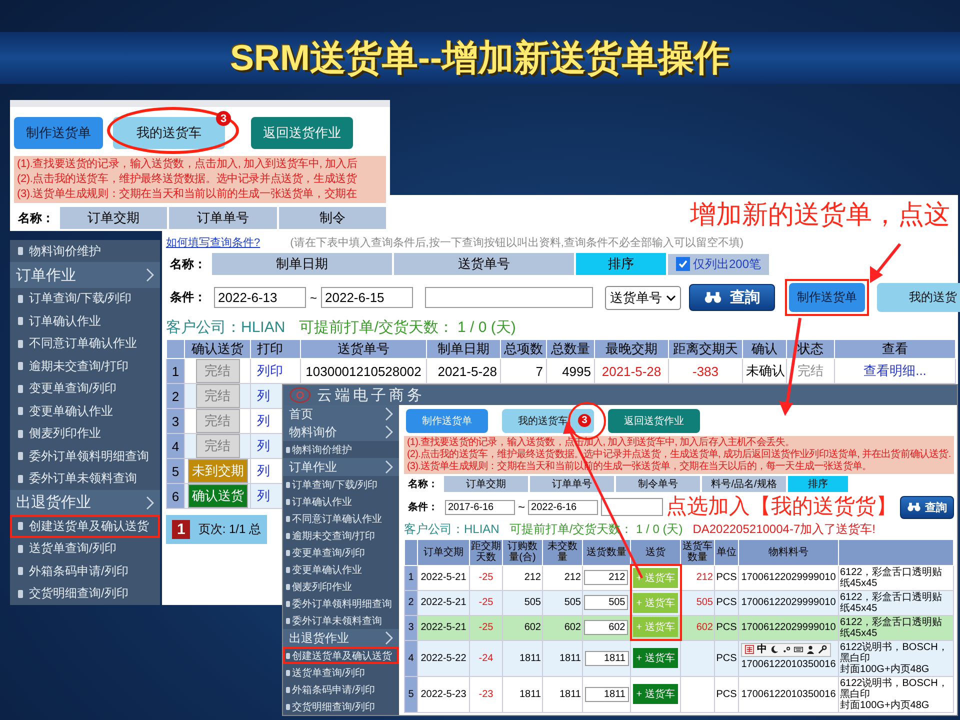  What do you see at coordinates (213, 242) in the screenshot?
I see `help-link: 如何填写查询条件?` at bounding box center [213, 242].